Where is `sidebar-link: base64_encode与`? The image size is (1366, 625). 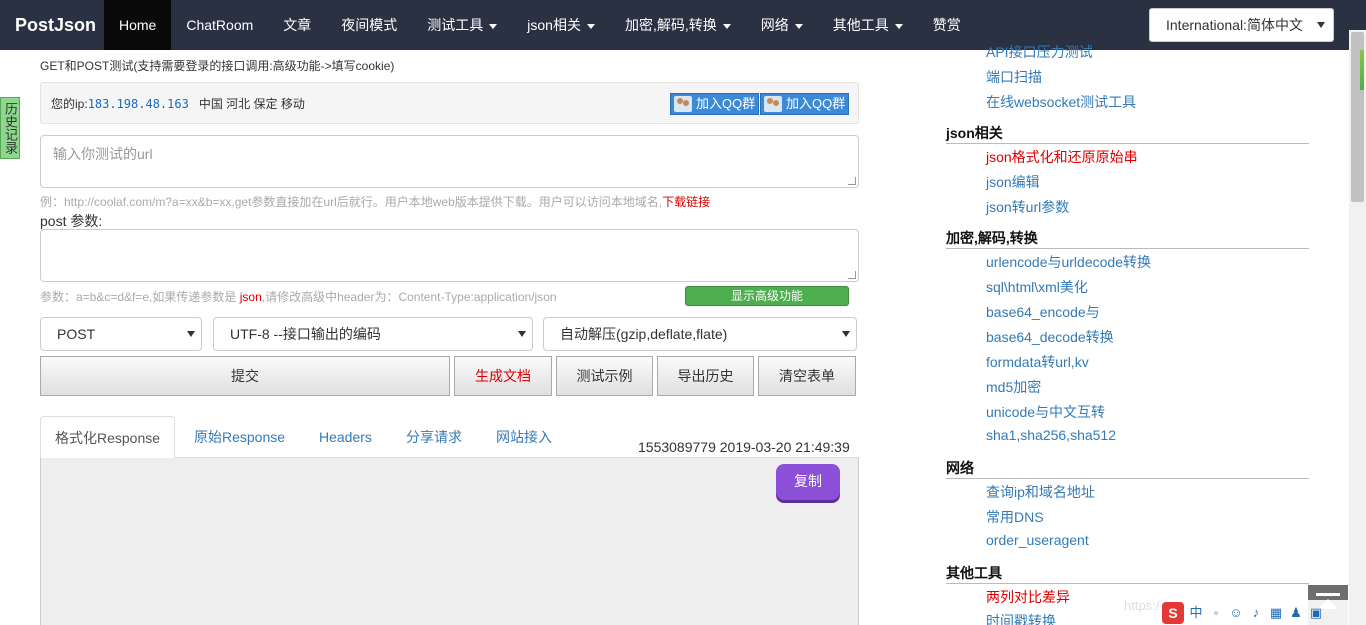
sidebar-link: base64_encode与 is located at coordinates (1043, 312).